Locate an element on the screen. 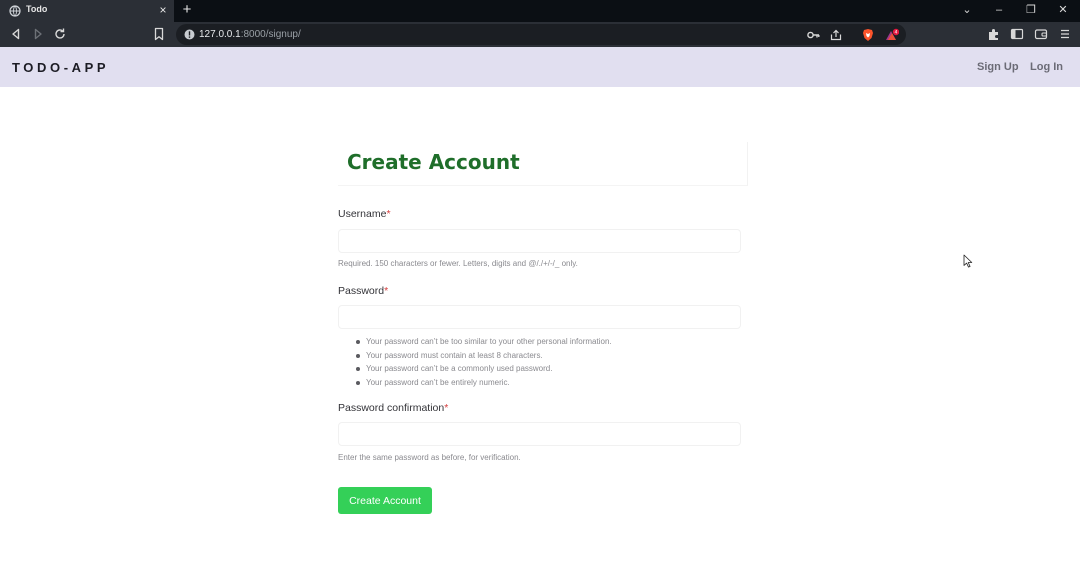  brave-rewards-icon: 4 is located at coordinates (892, 35).